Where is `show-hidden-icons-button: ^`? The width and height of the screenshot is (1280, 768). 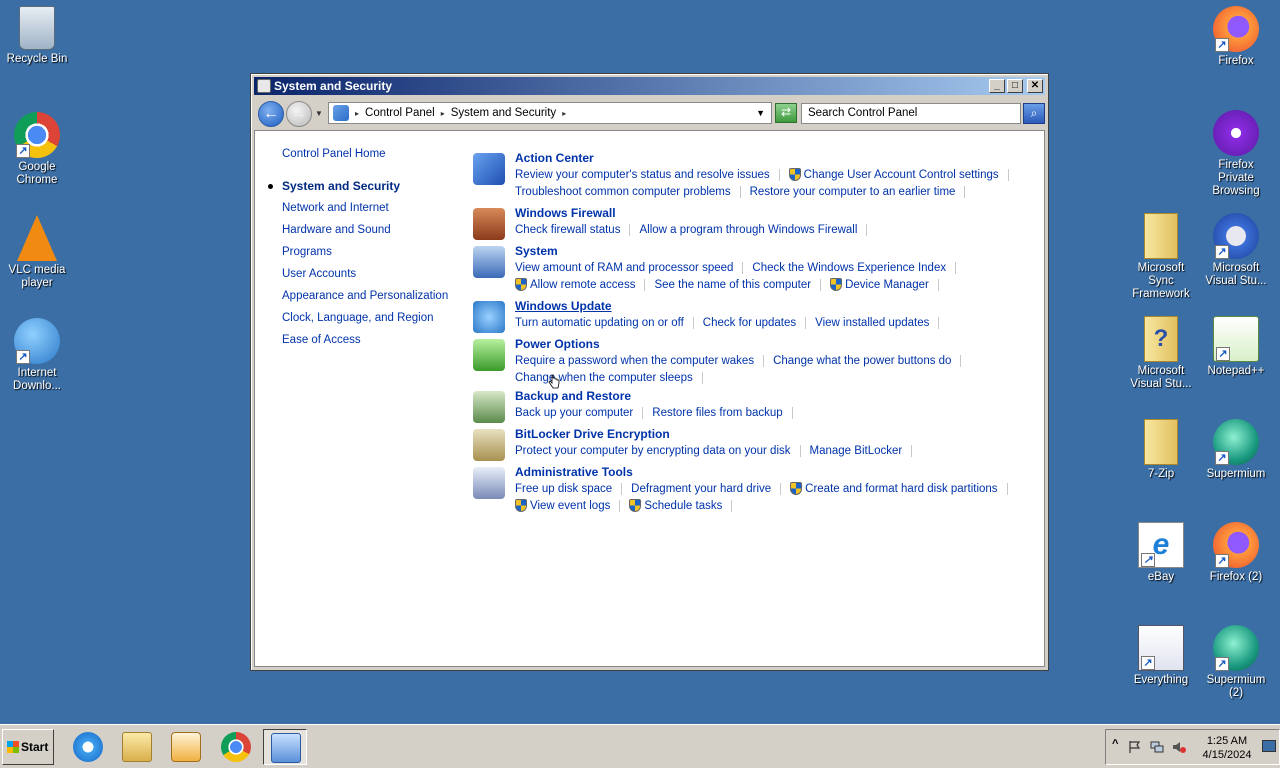 show-hidden-icons-button: ^ is located at coordinates (1115, 744).